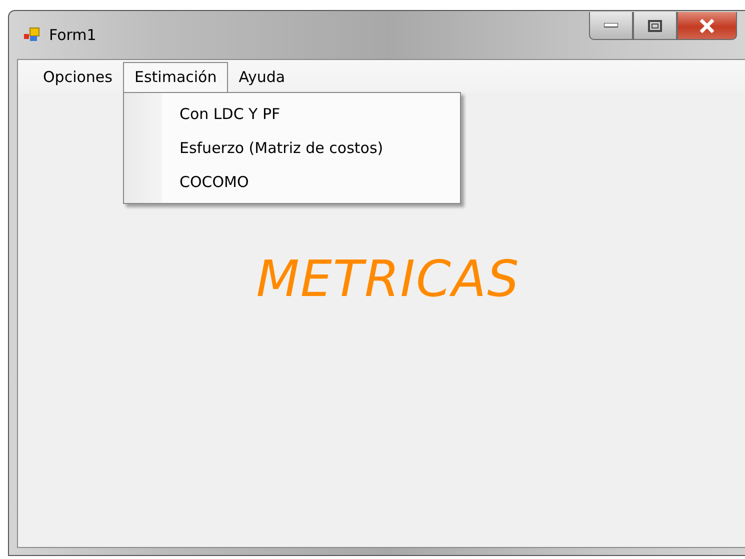  What do you see at coordinates (78, 77) in the screenshot?
I see `menu-item: Opciones` at bounding box center [78, 77].